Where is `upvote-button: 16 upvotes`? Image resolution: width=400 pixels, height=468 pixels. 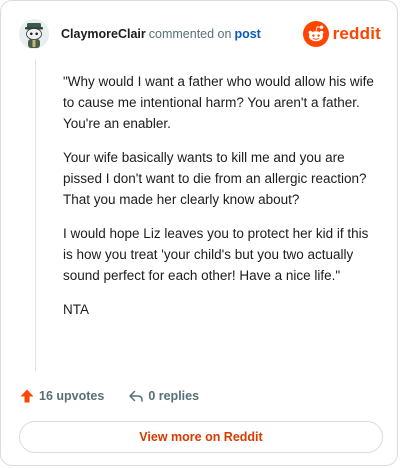
upvote-button: 16 upvotes is located at coordinates (61, 396).